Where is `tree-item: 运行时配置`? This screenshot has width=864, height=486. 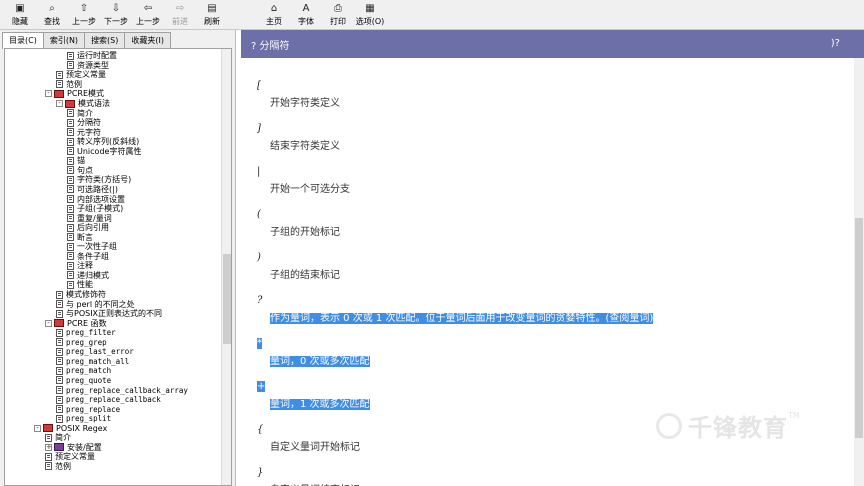 tree-item: 运行时配置 is located at coordinates (92, 56).